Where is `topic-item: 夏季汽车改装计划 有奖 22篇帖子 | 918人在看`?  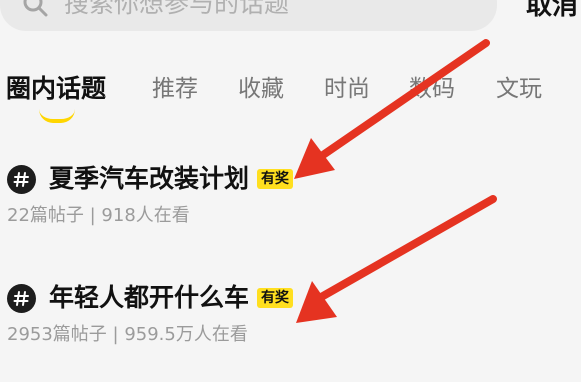 topic-item: 夏季汽车改装计划 有奖 22篇帖子 | 918人在看 is located at coordinates (217, 198).